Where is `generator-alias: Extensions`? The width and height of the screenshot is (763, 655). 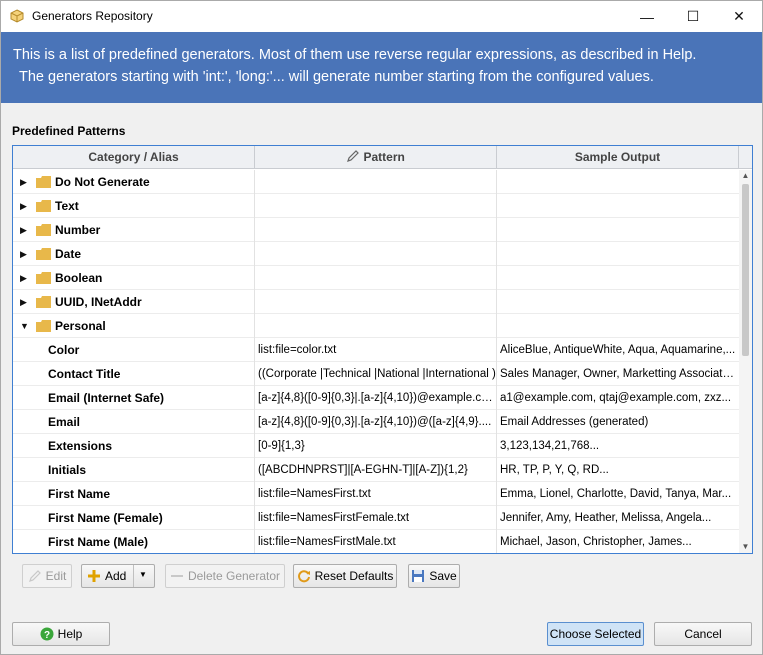 generator-alias: Extensions is located at coordinates (80, 446).